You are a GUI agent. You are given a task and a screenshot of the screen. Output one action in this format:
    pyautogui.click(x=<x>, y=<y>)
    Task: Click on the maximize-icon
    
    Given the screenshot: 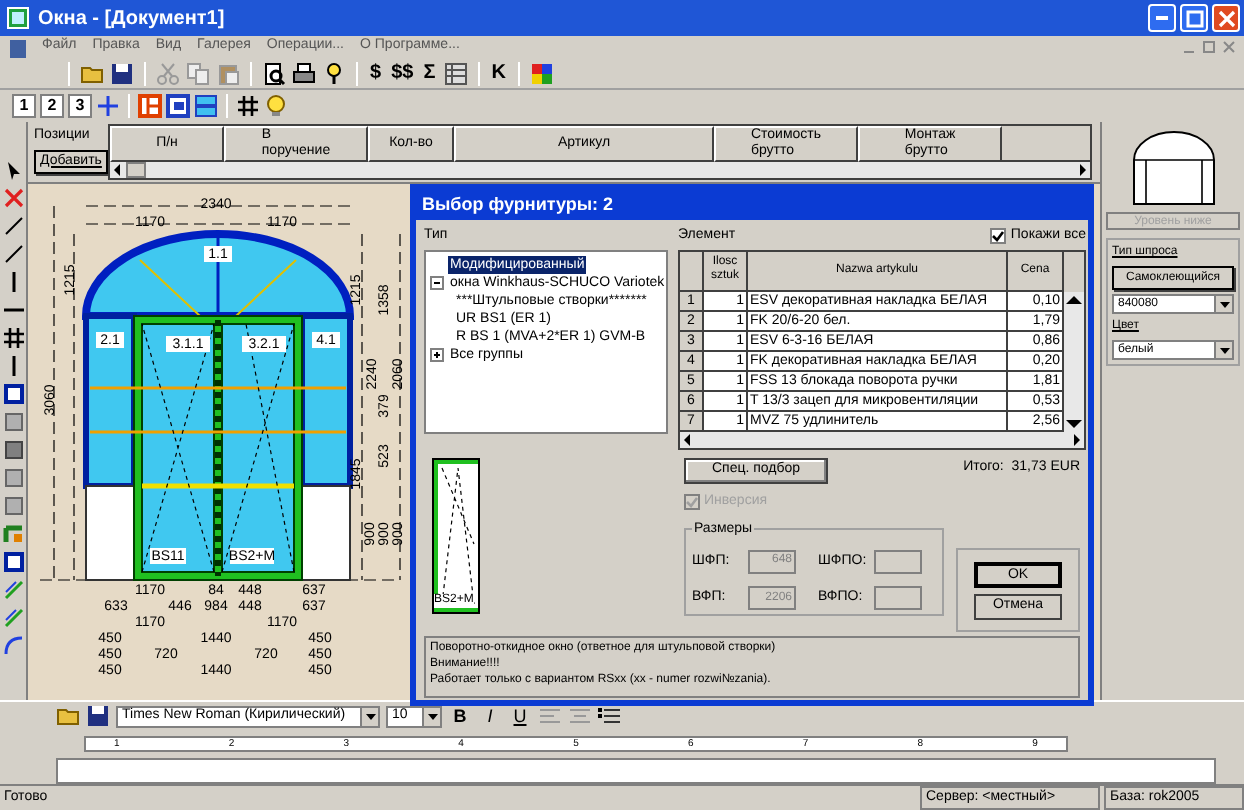 What is the action you would take?
    pyautogui.click(x=1194, y=18)
    